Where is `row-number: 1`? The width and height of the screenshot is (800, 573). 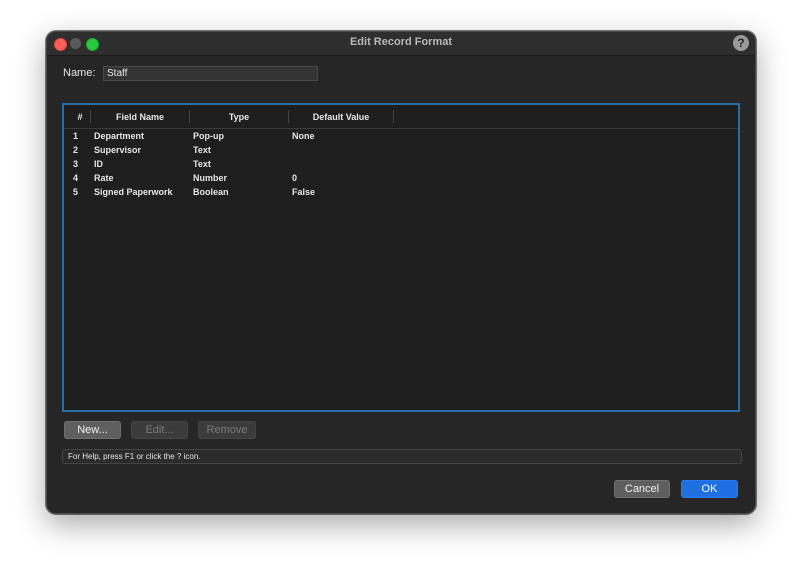 row-number: 1 is located at coordinates (76, 136).